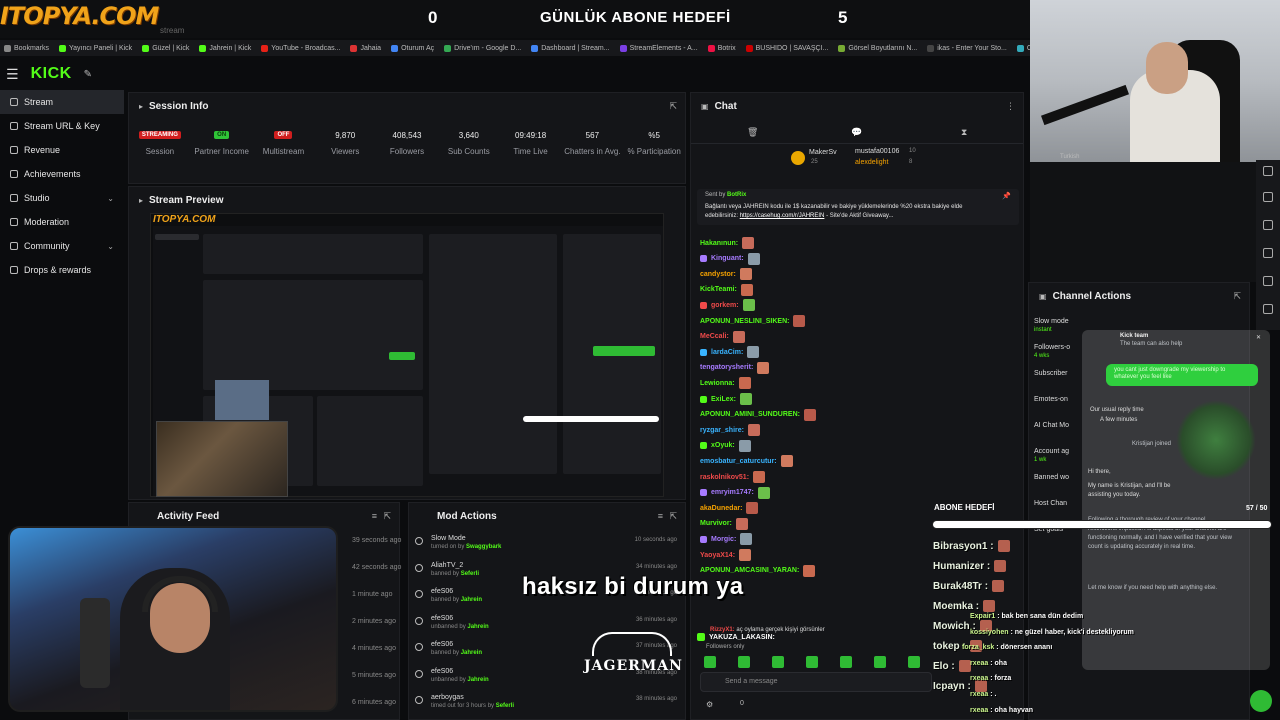  I want to click on bookmark-item: Güzel | Kick, so click(165, 48).